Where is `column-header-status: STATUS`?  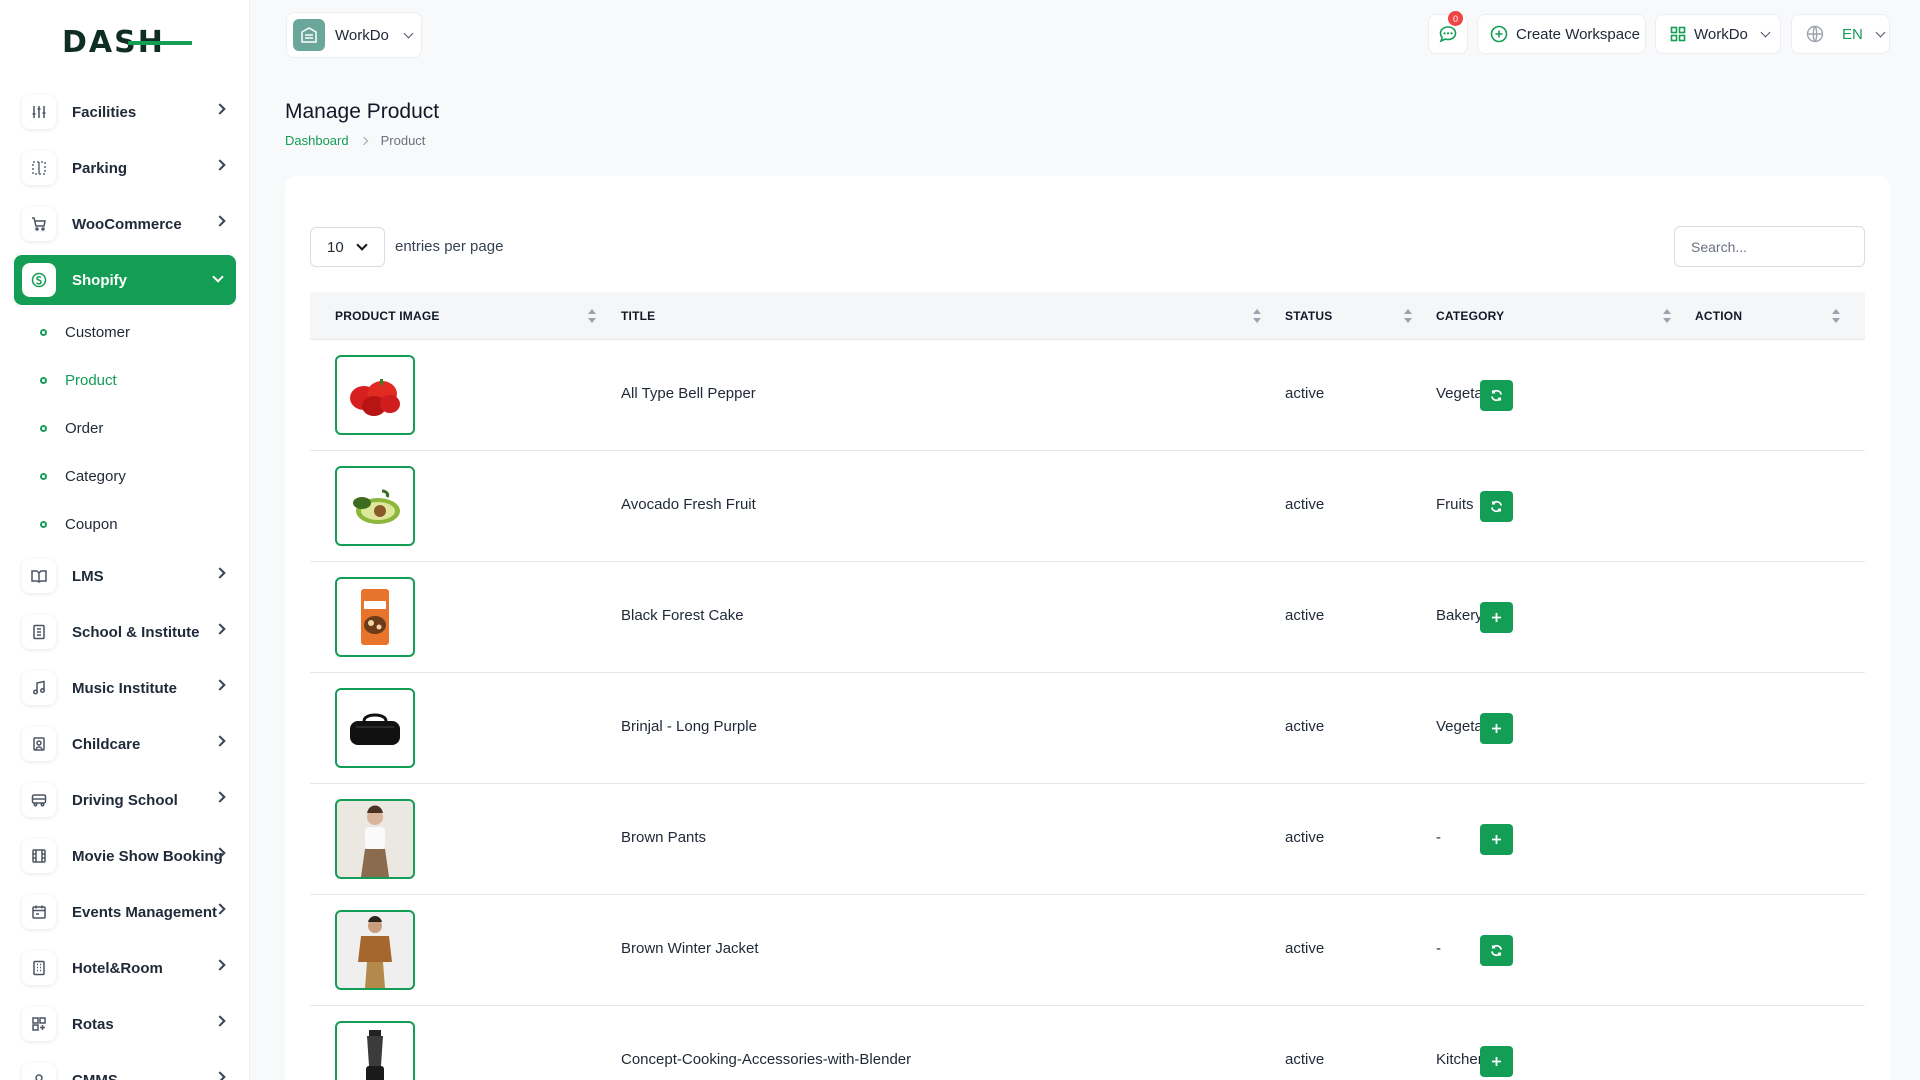
column-header-status: STATUS is located at coordinates (1308, 316).